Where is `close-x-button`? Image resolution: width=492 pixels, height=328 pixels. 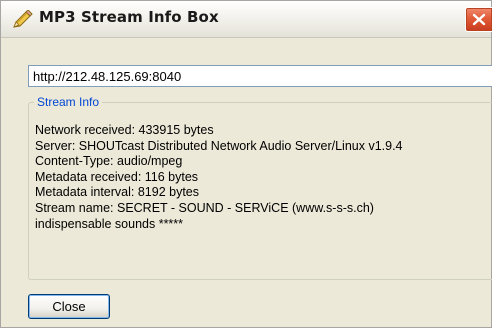 close-x-button is located at coordinates (478, 19).